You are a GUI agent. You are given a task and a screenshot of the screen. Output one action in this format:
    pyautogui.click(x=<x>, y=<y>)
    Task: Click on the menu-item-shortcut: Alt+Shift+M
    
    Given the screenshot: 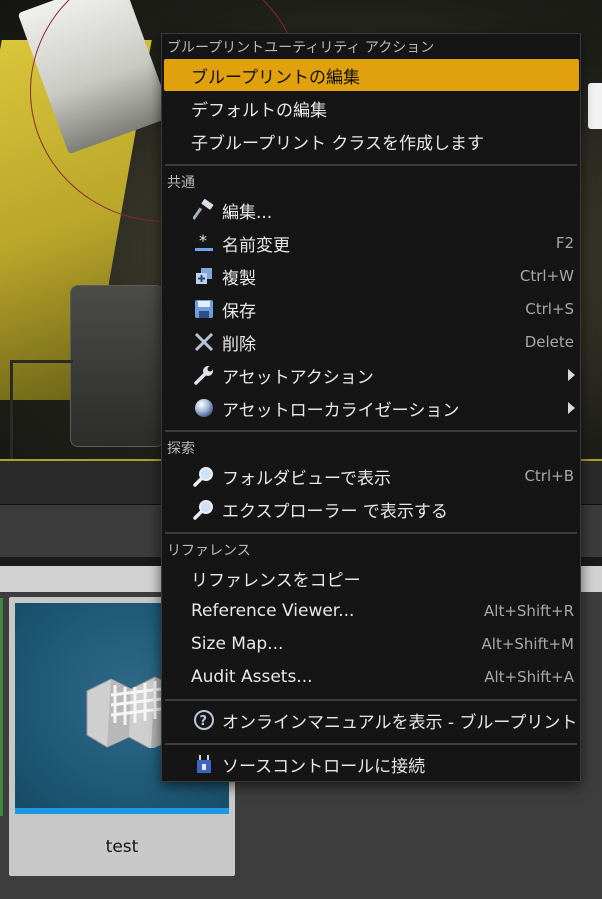 What is the action you would take?
    pyautogui.click(x=527, y=644)
    